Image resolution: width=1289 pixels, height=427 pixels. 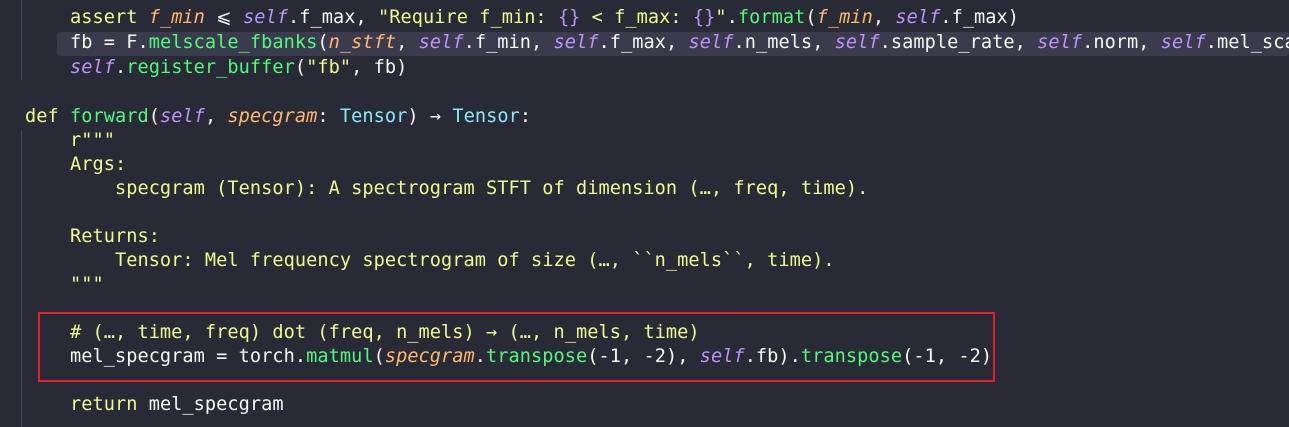 I want to click on code-token-doc: """, so click(x=64, y=284).